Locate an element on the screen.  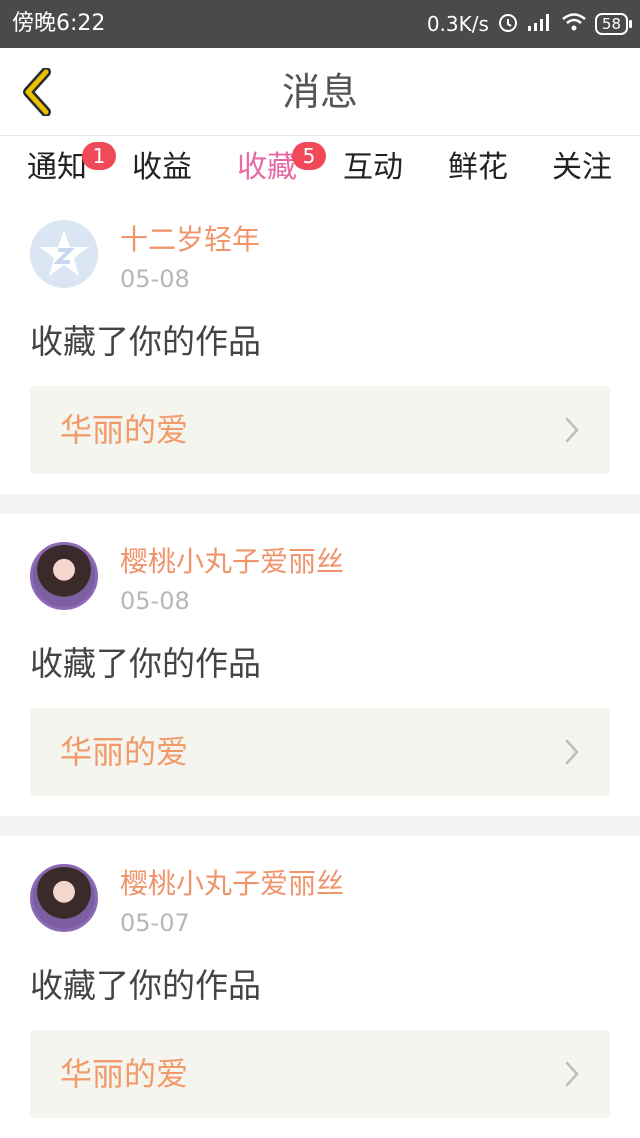
status-icons: 0.3K/s 58 is located at coordinates (529, 24).